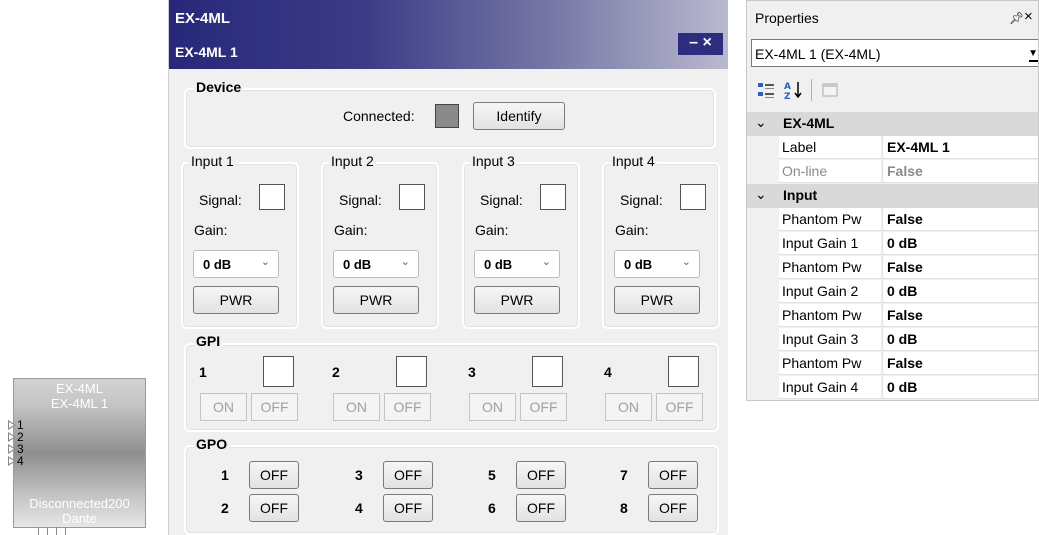 This screenshot has height=535, width=1039. I want to click on gpo-4-toggle-button: OFF, so click(408, 508).